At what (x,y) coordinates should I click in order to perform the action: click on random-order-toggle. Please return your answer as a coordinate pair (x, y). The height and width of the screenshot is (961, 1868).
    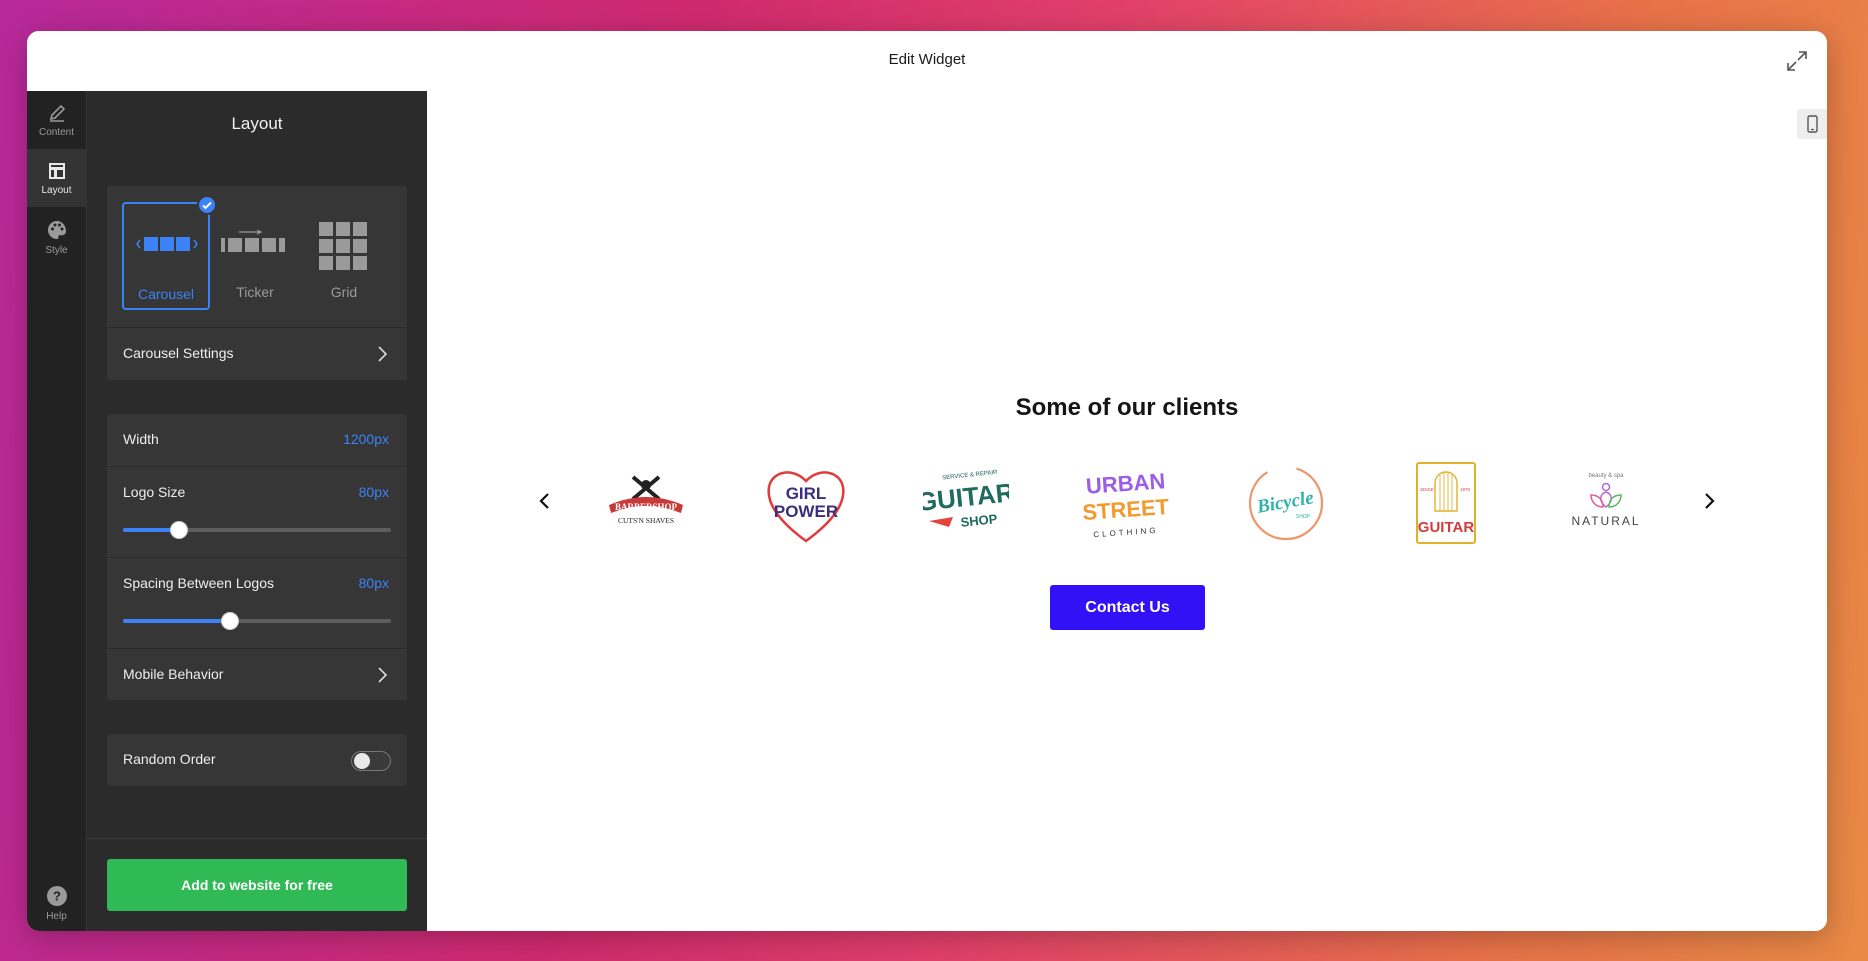
    Looking at the image, I should click on (371, 761).